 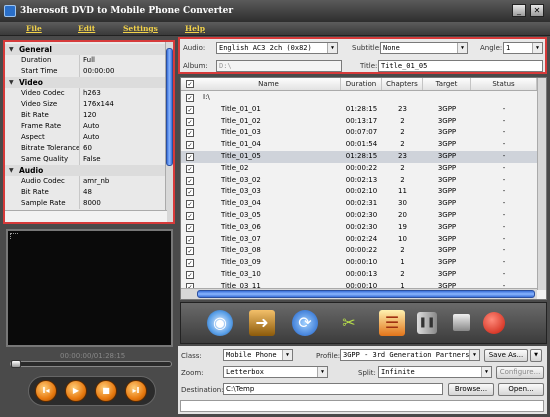 What do you see at coordinates (140, 29) in the screenshot?
I see `menu-settings: Settings` at bounding box center [140, 29].